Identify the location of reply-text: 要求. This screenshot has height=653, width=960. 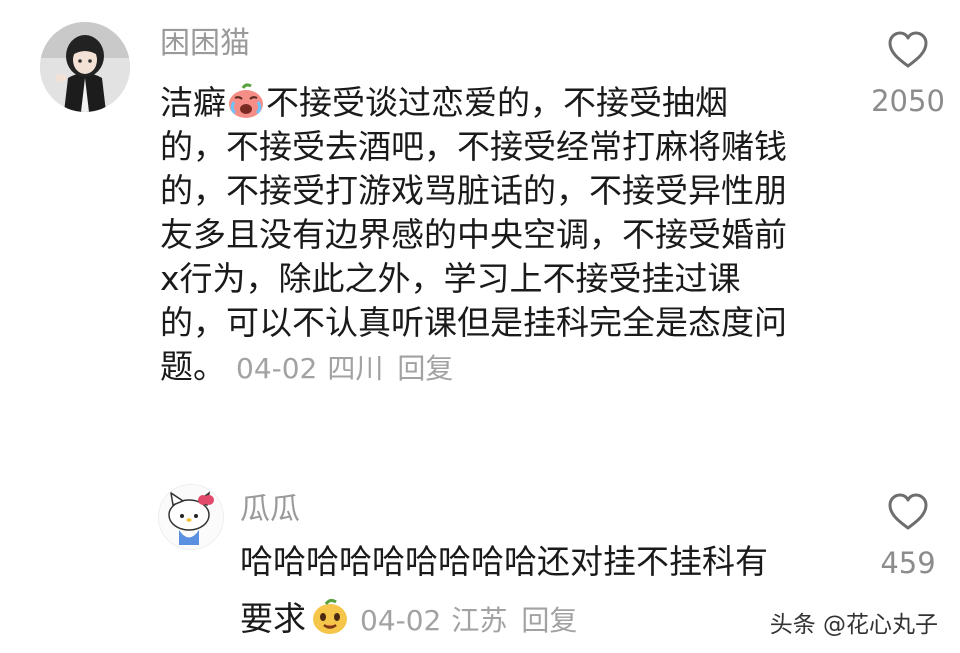
(273, 618).